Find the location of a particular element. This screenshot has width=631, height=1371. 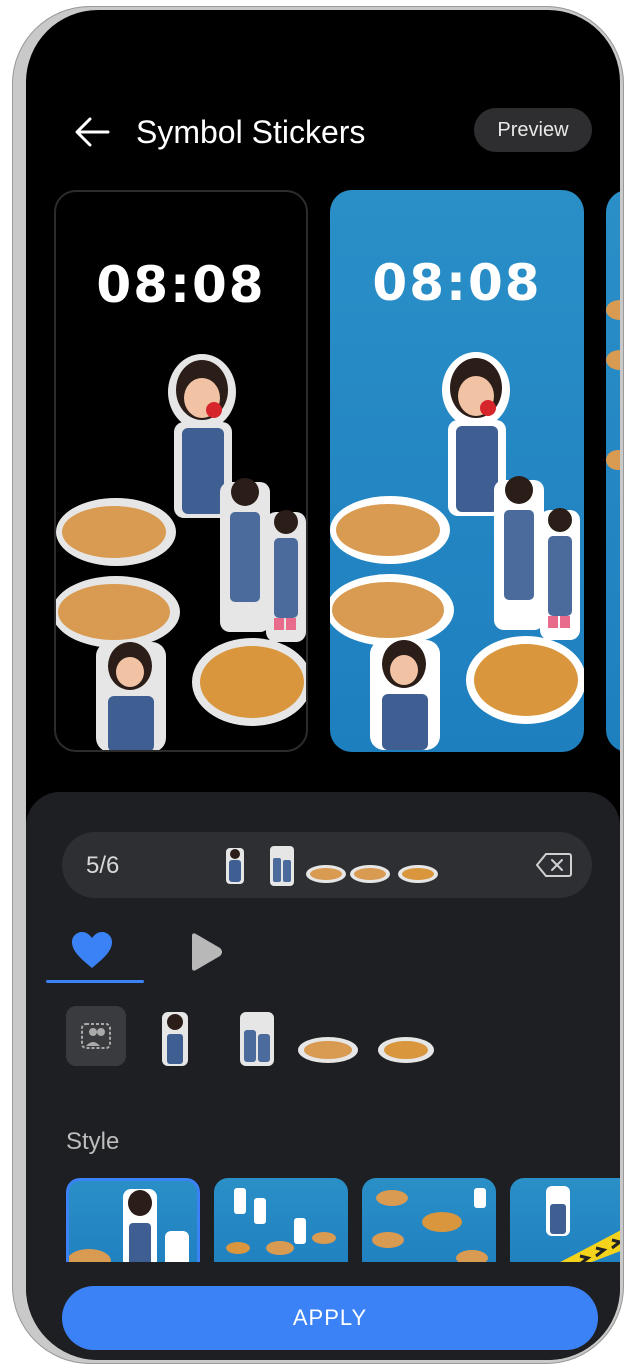

selected-stickers-bar: 5/6 is located at coordinates (327, 865).